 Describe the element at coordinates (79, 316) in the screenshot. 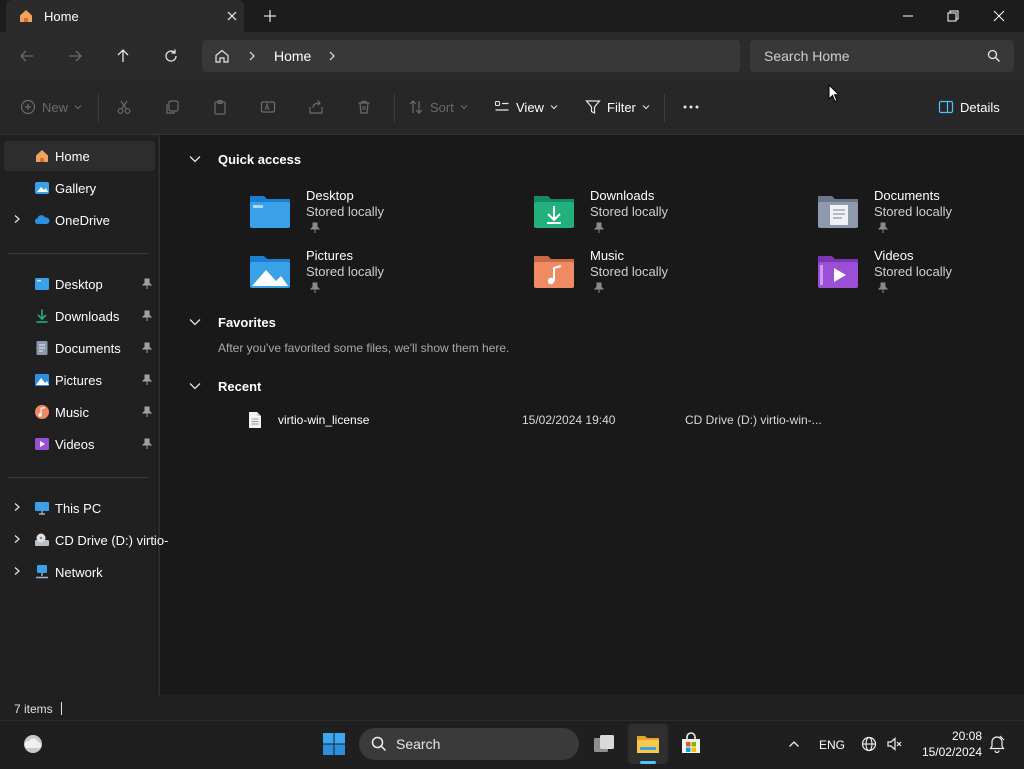

I see `sidebar-item-downloads: Downloads` at that location.